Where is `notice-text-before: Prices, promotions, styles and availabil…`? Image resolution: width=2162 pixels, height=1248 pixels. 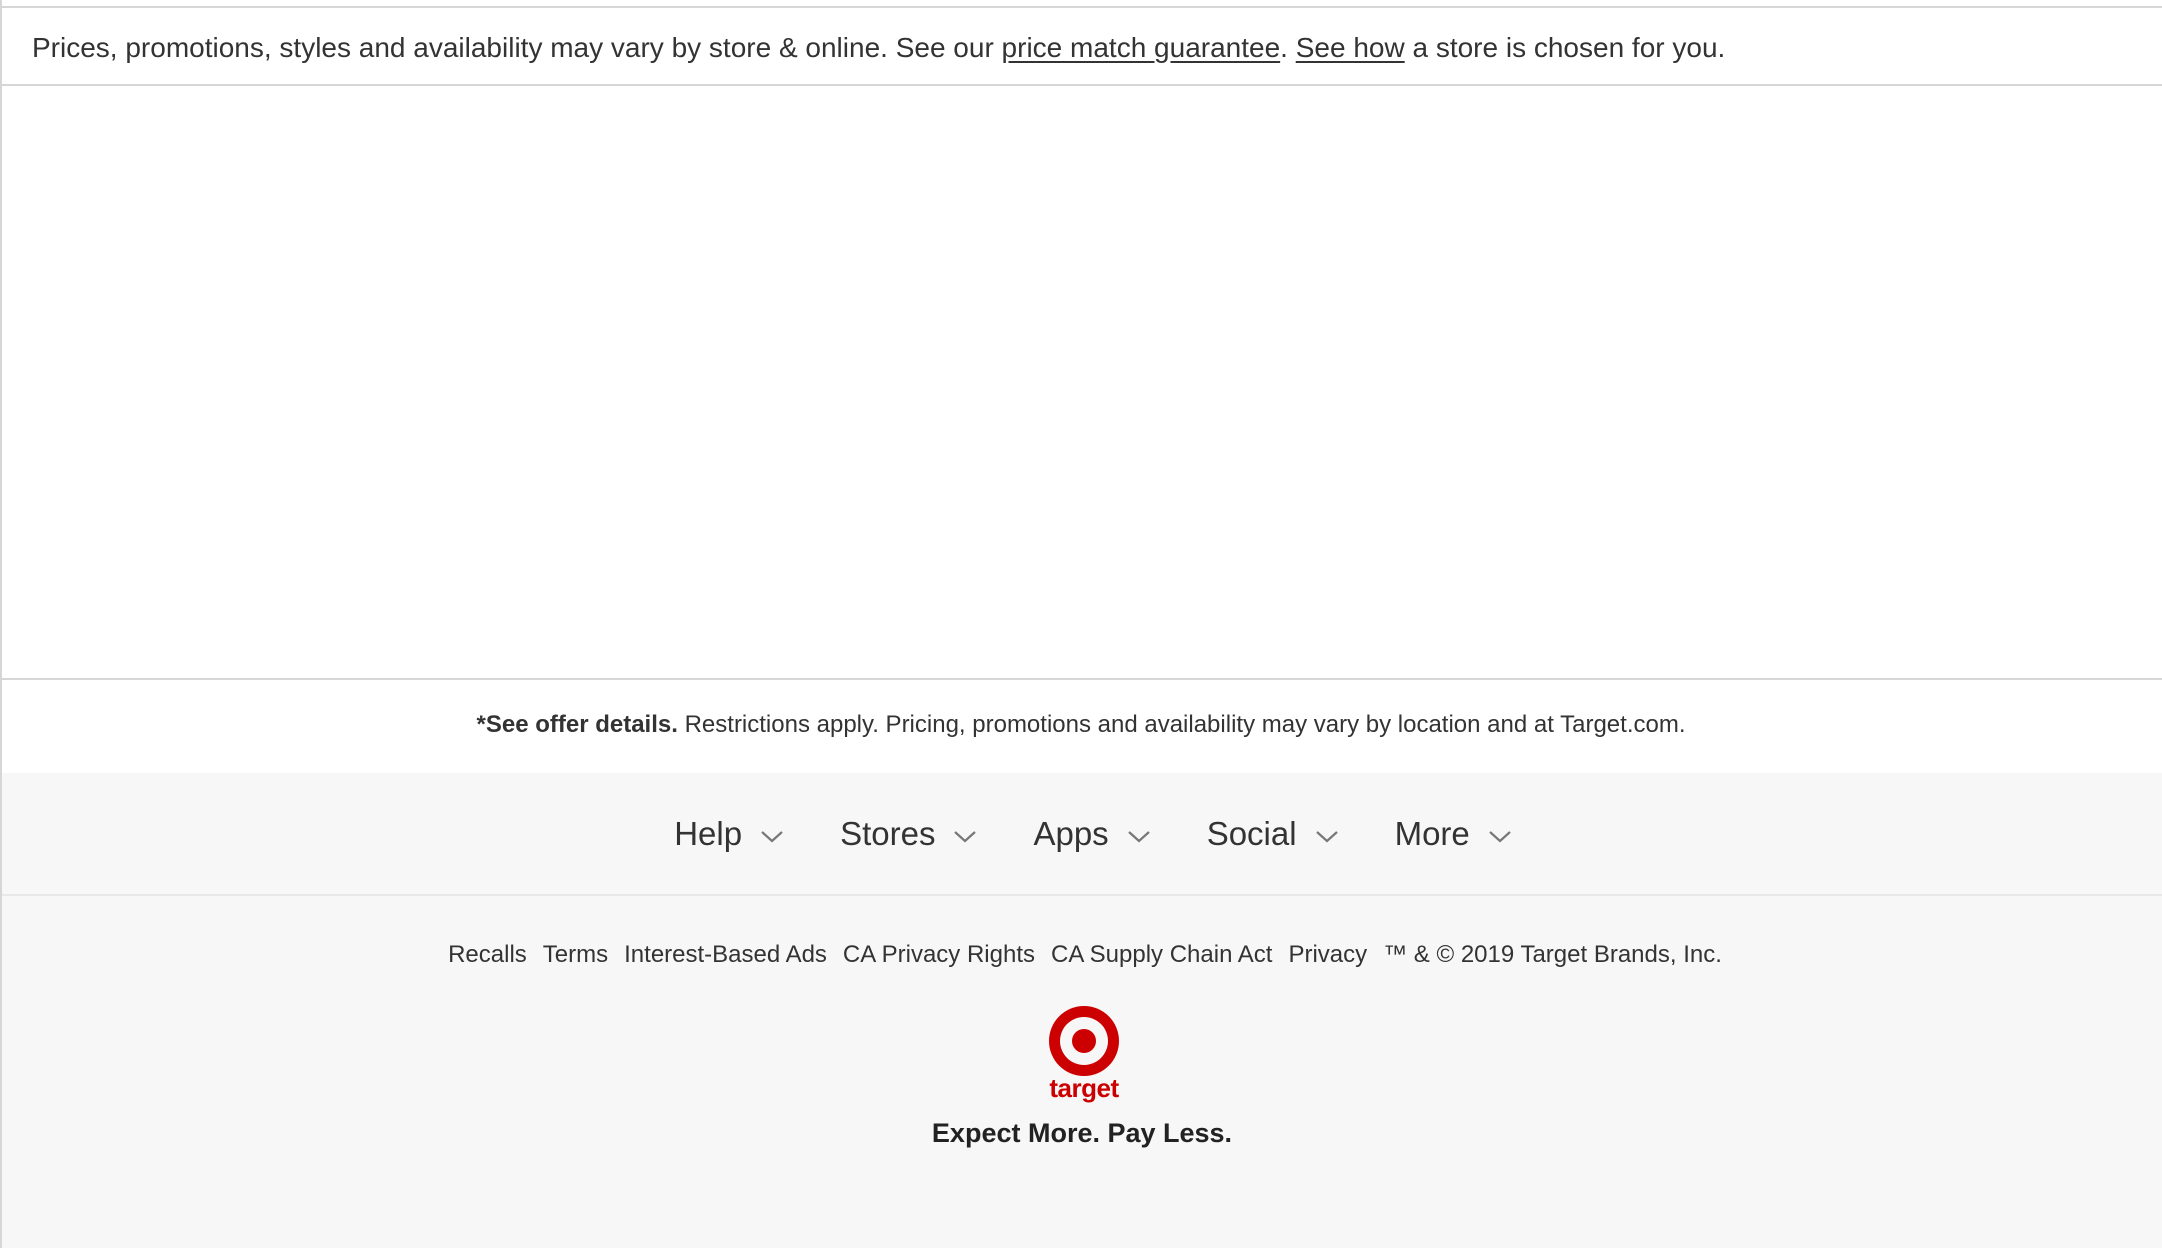
notice-text-before: Prices, promotions, styles and availabil… is located at coordinates (517, 47).